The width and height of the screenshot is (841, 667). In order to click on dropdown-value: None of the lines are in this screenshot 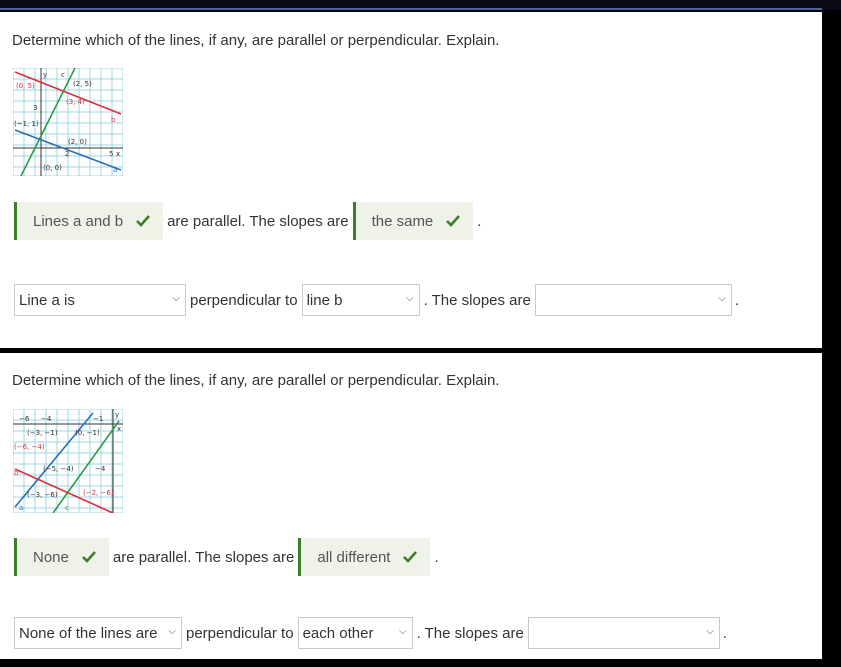, I will do `click(88, 633)`.